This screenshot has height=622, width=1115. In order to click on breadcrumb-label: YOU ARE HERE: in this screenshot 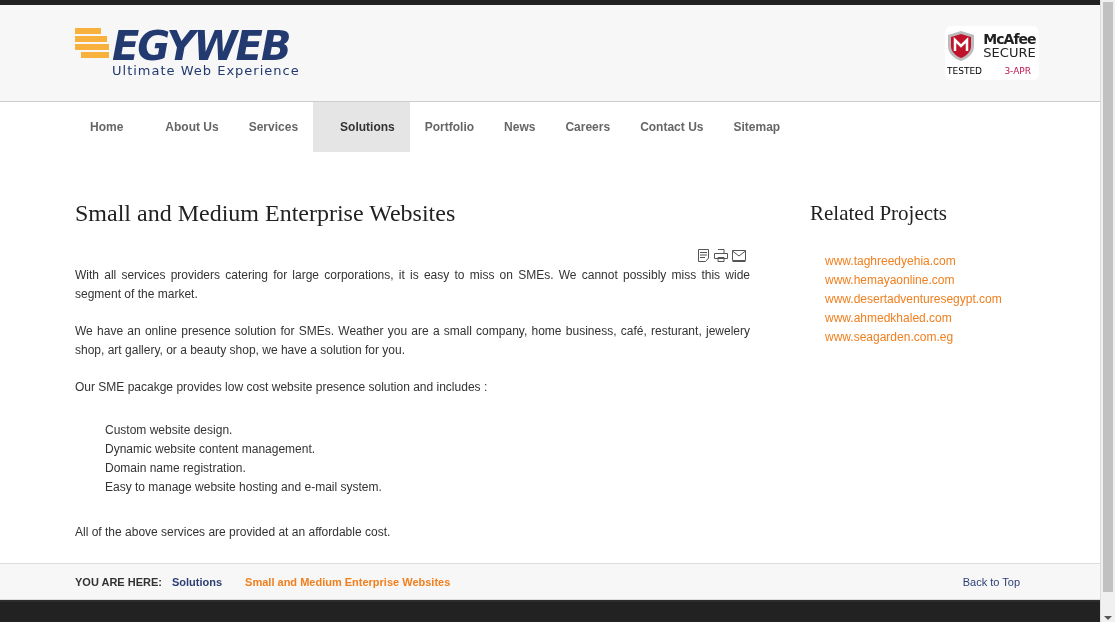, I will do `click(118, 581)`.